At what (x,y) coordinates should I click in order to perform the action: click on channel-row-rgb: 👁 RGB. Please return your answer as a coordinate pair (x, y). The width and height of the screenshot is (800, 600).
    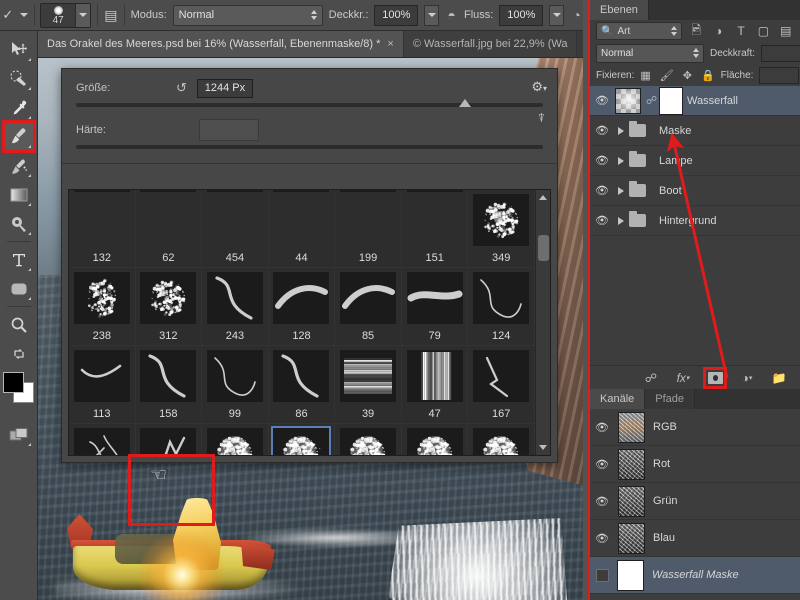
    Looking at the image, I should click on (695, 427).